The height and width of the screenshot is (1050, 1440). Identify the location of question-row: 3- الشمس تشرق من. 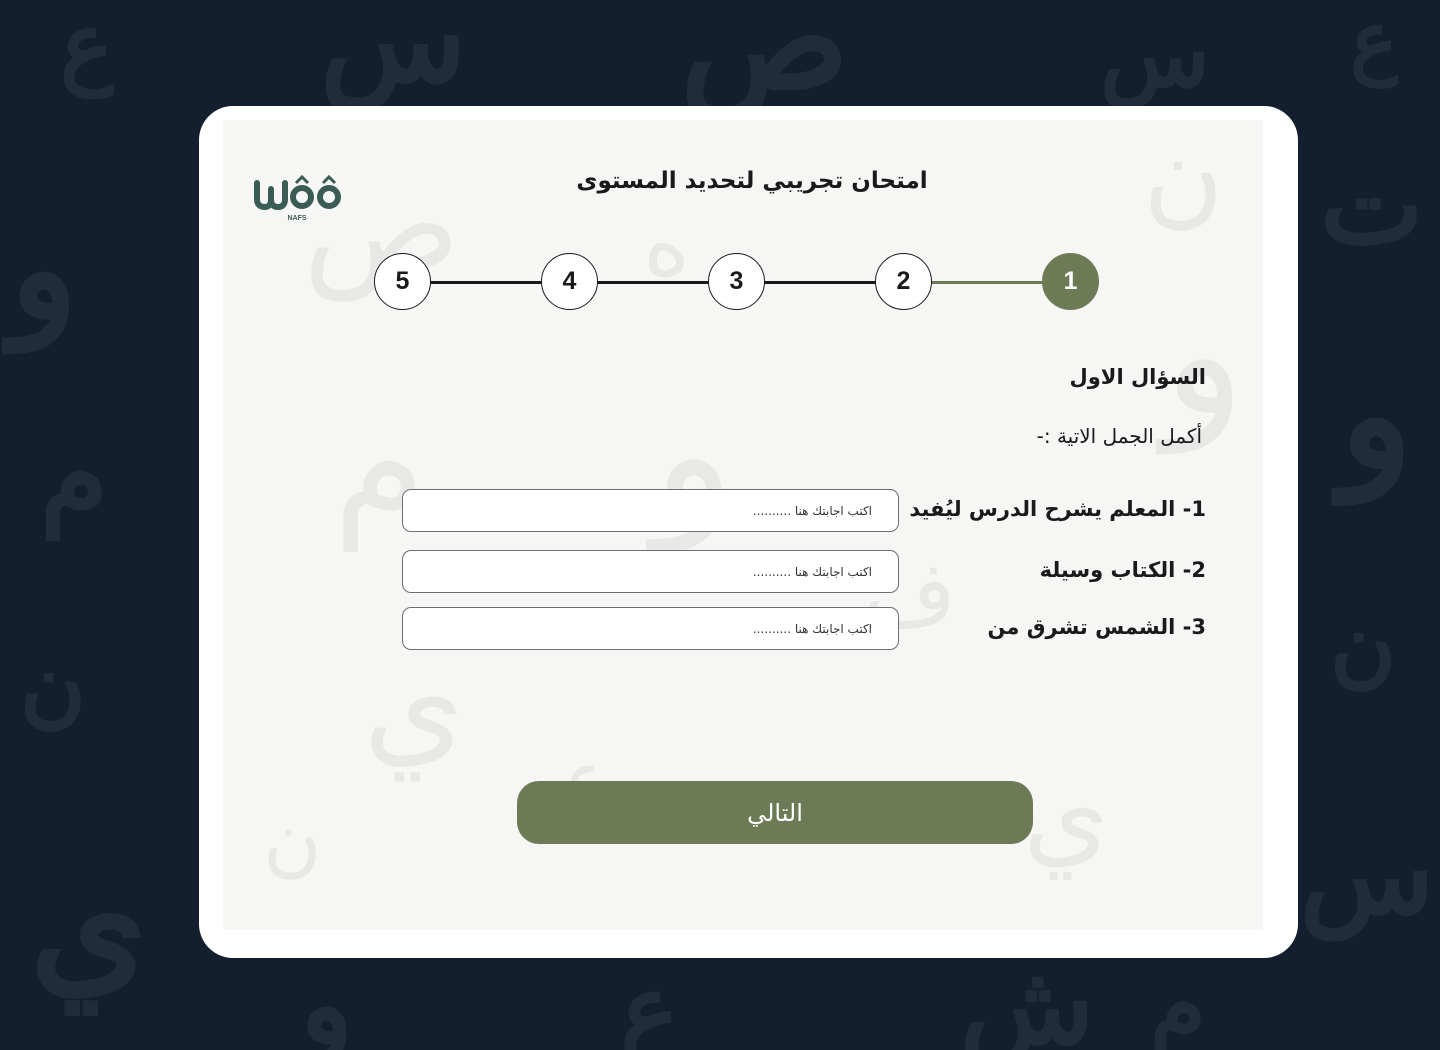
(748, 629).